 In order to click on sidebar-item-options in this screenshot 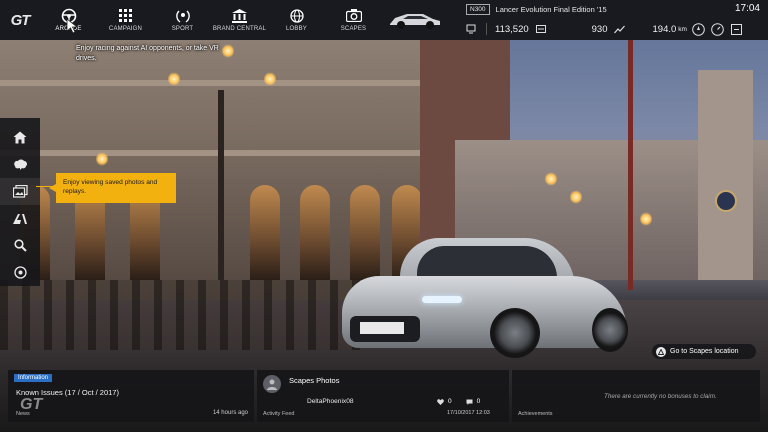, I will do `click(20, 272)`.